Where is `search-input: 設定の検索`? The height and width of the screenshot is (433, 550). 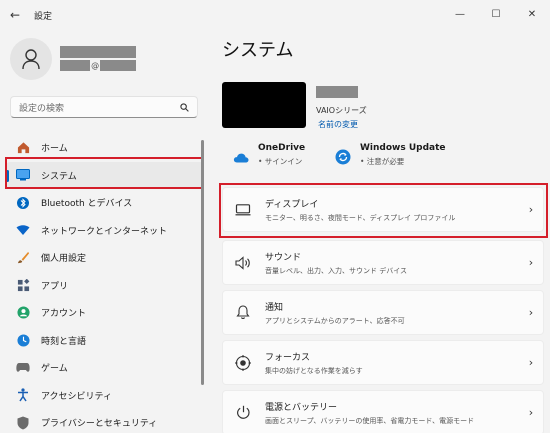
search-input: 設定の検索 is located at coordinates (104, 107).